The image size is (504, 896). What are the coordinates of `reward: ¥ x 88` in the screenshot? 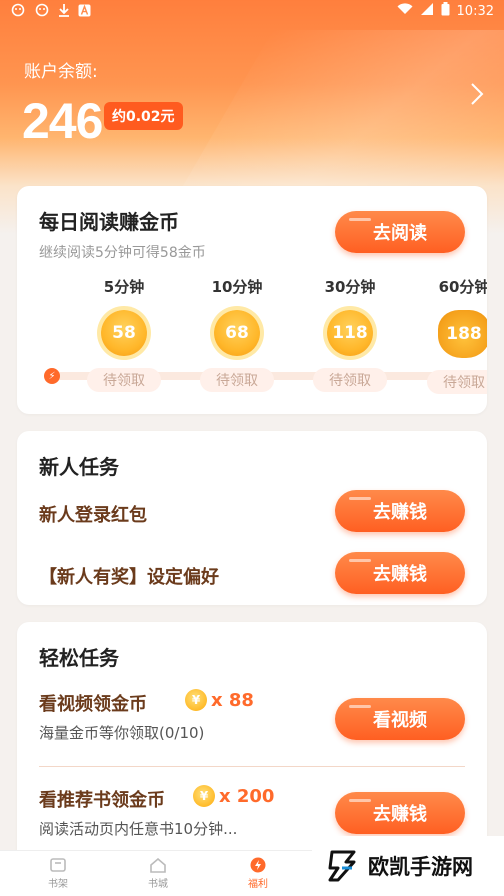 It's located at (219, 700).